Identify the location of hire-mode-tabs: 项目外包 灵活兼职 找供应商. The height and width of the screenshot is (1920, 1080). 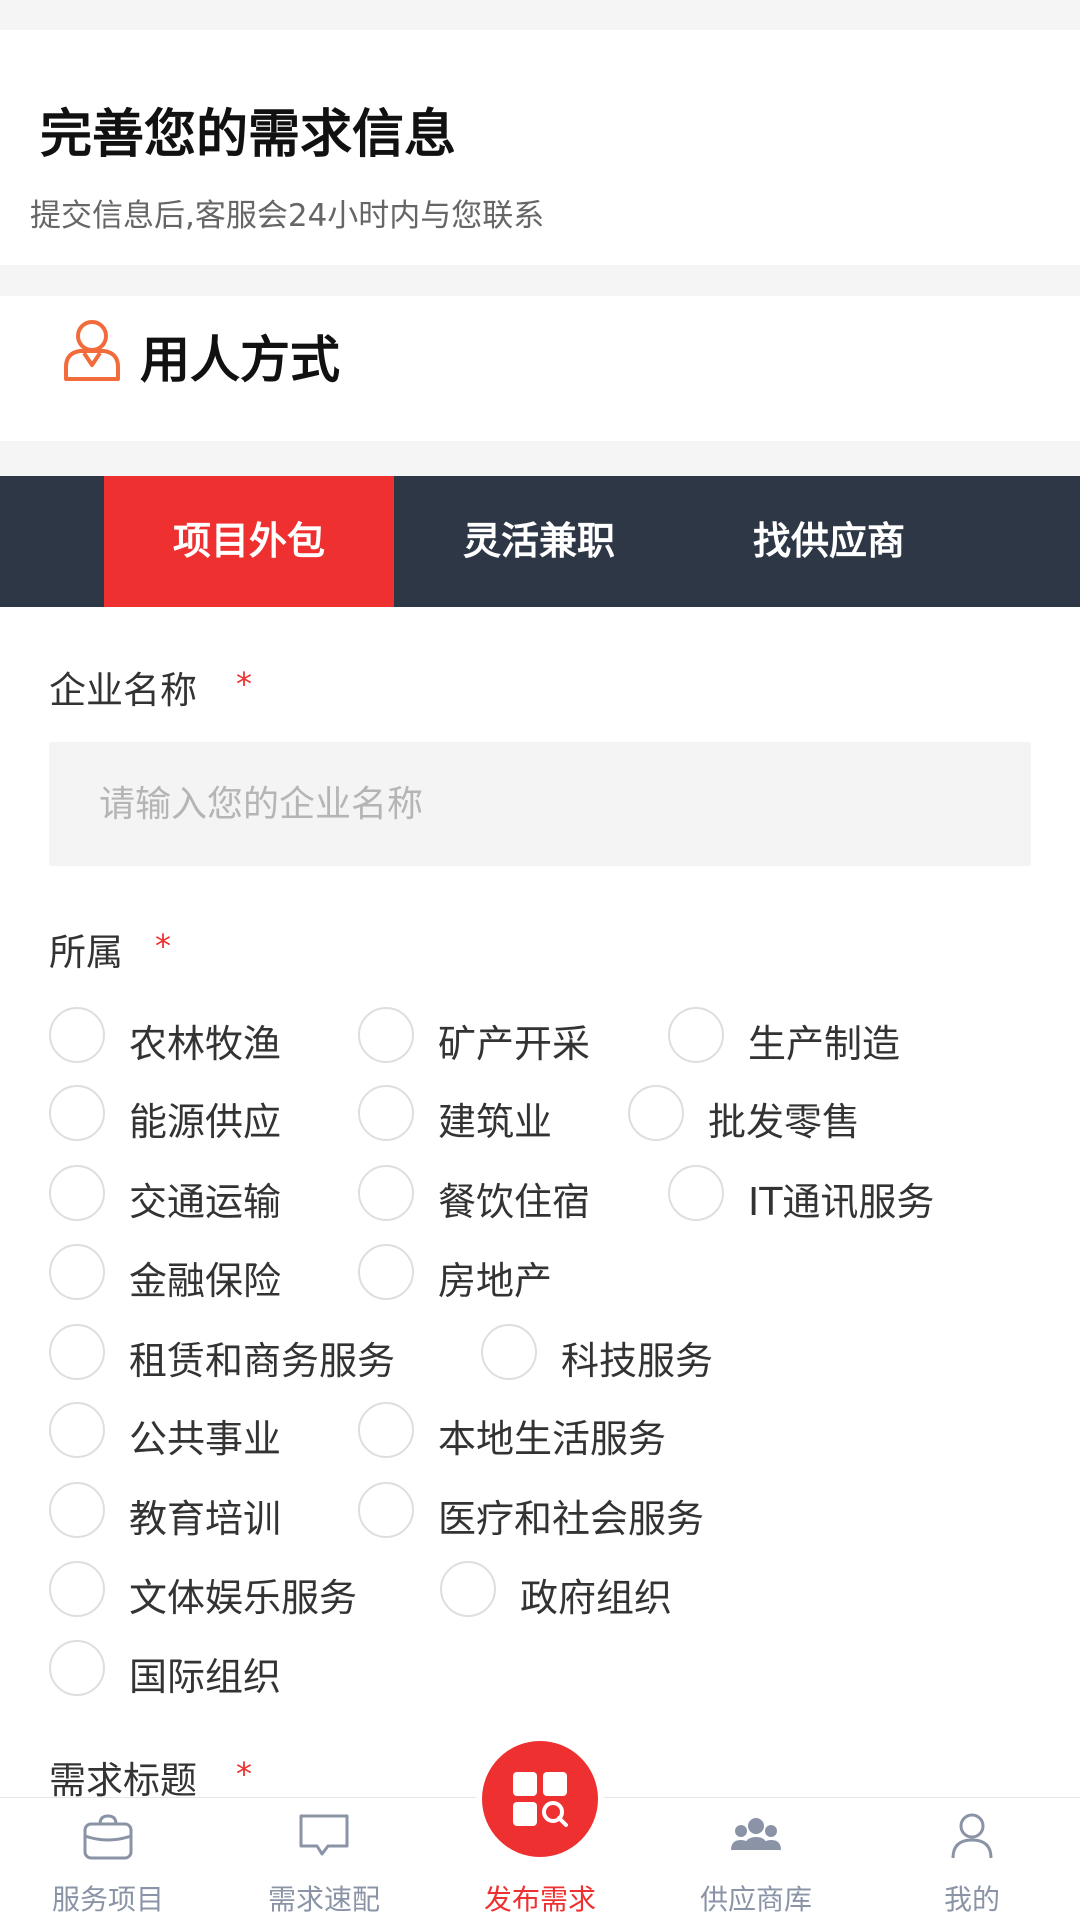
(540, 541).